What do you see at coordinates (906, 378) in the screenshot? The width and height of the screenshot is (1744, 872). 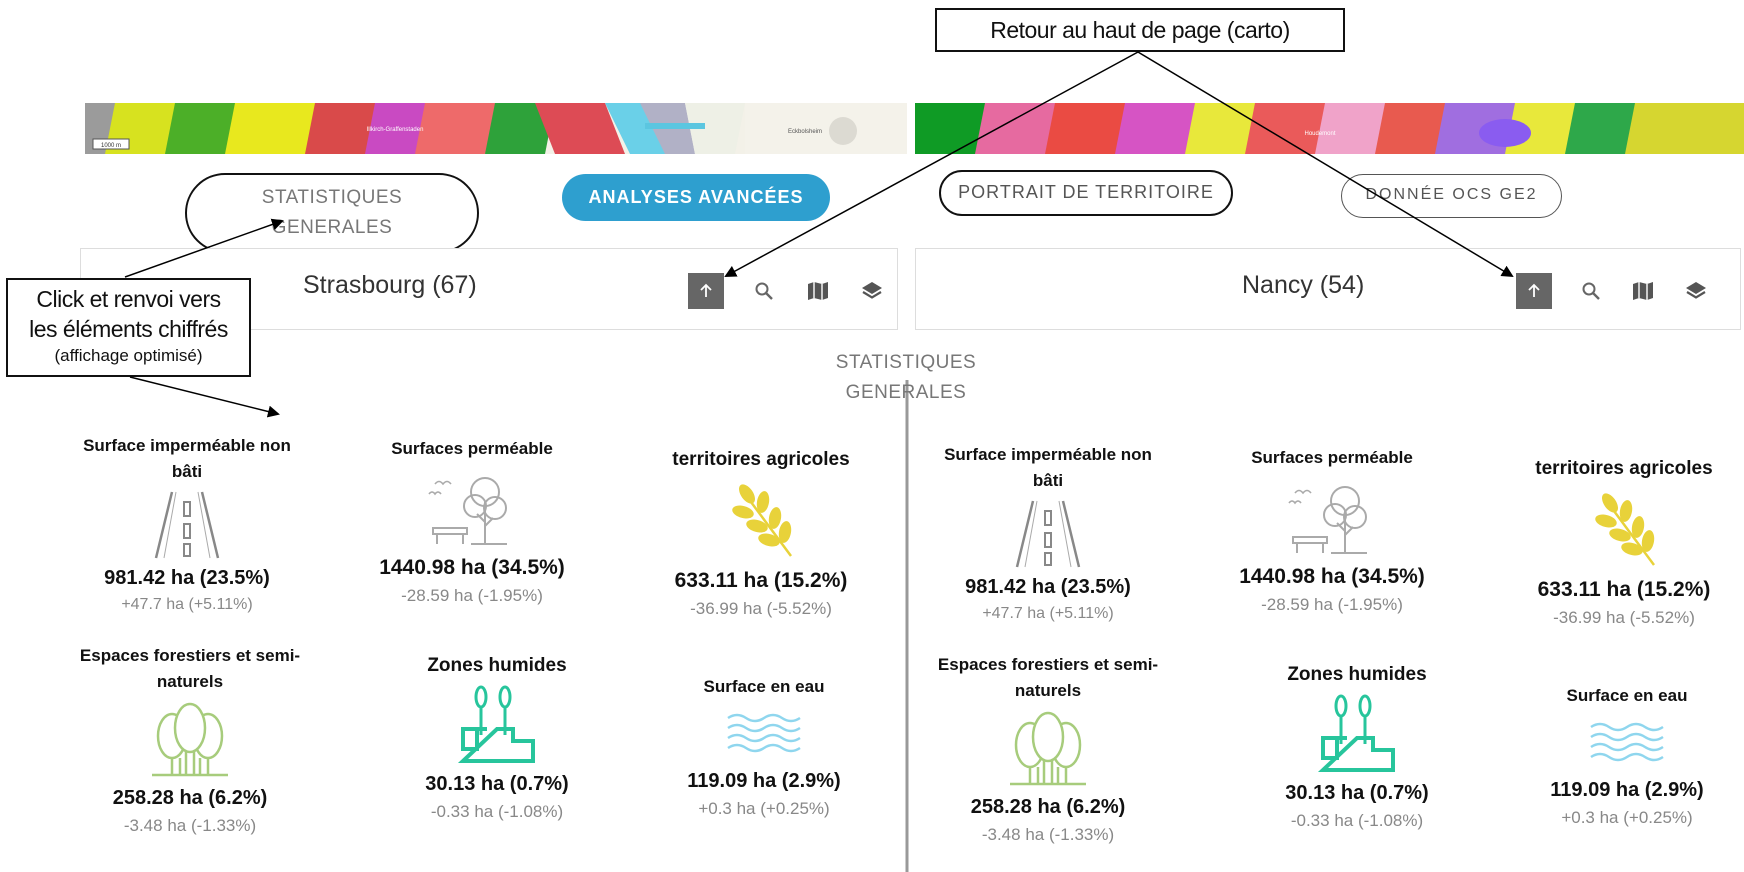 I see `section-title: STATISTIQUES GENERALES` at bounding box center [906, 378].